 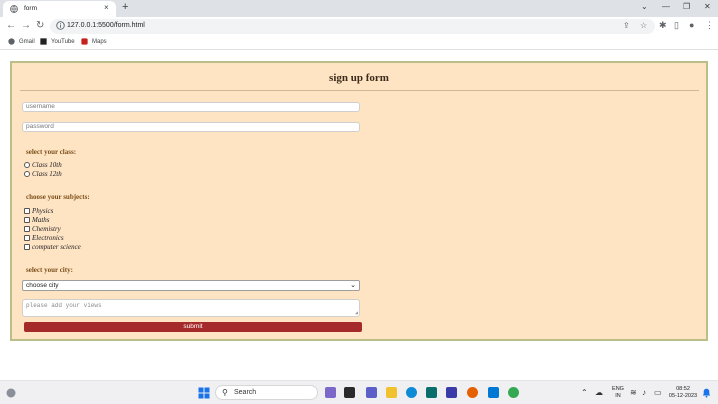 I want to click on views-textarea: please add your views ◢, so click(x=191, y=308).